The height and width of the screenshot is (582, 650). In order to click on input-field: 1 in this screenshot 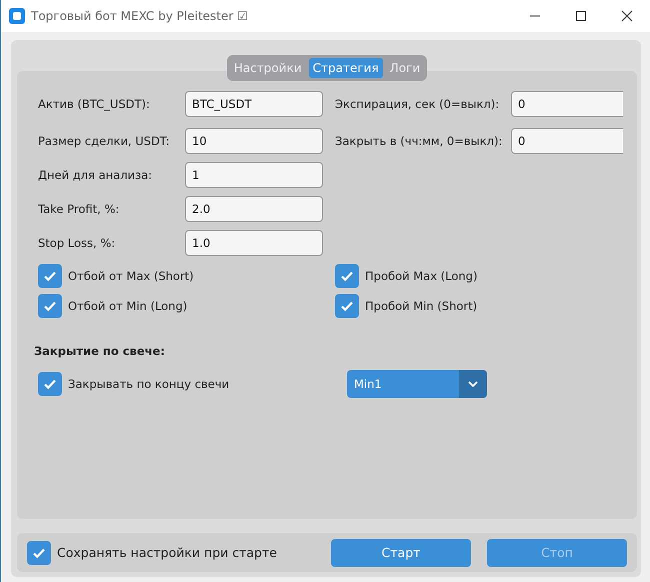, I will do `click(254, 175)`.